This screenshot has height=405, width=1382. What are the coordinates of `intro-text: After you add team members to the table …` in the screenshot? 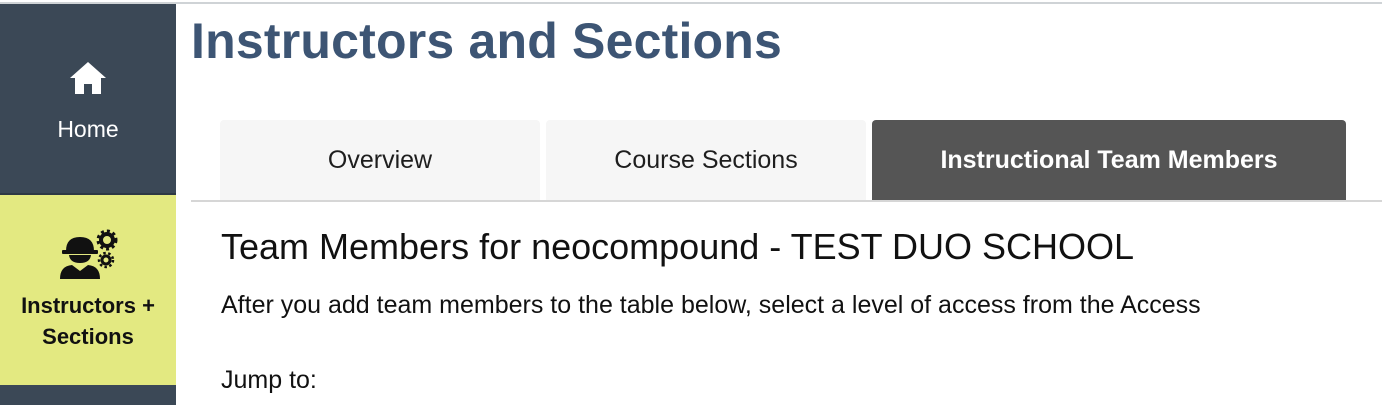 It's located at (711, 305).